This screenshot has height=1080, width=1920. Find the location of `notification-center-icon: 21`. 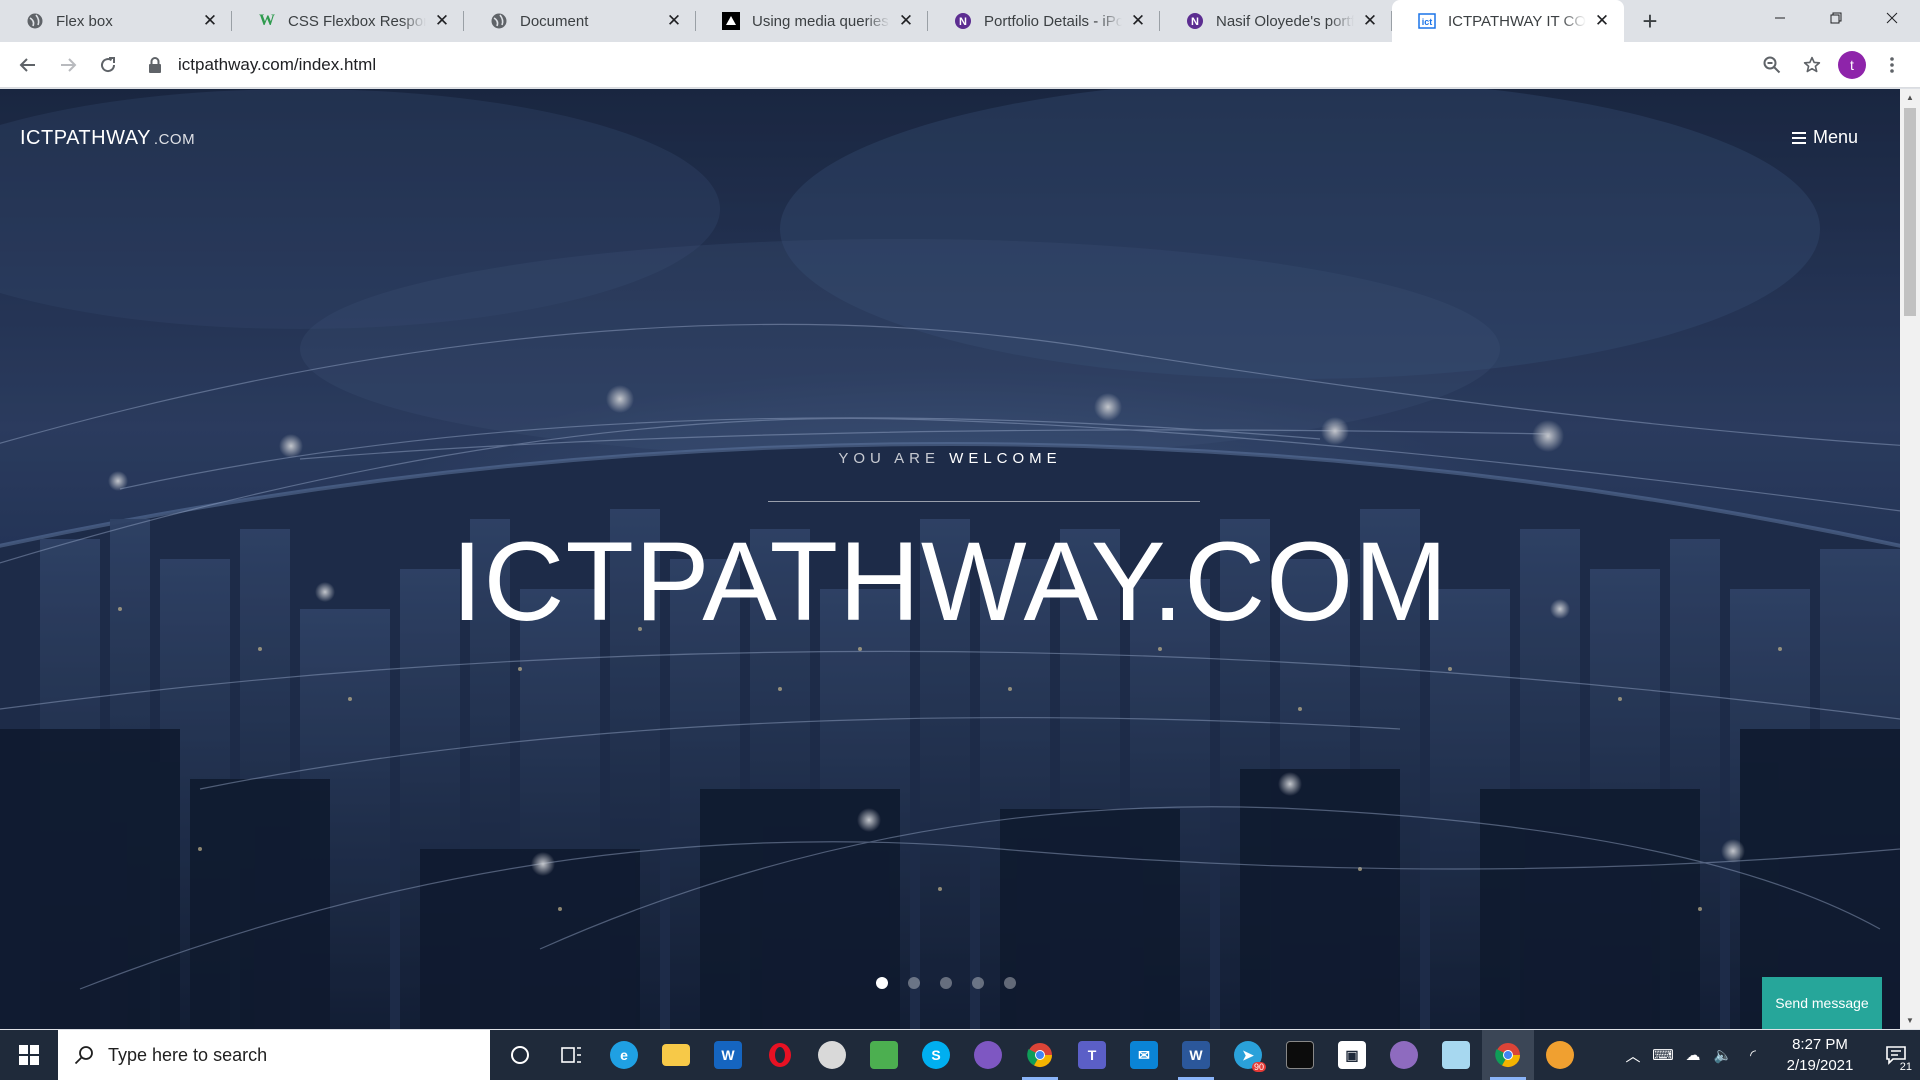

notification-center-icon: 21 is located at coordinates (1896, 1055).